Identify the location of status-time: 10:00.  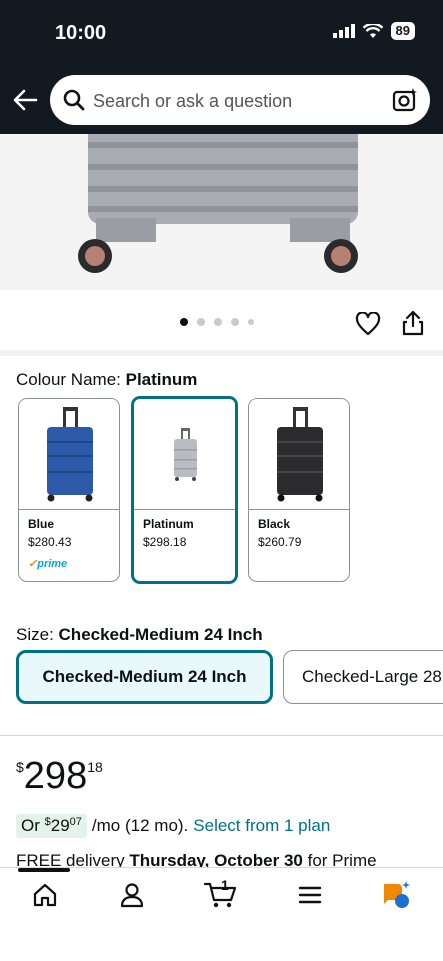
(81, 33).